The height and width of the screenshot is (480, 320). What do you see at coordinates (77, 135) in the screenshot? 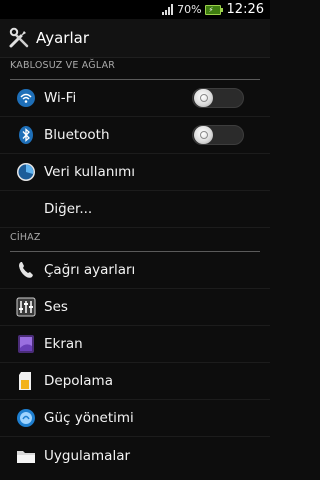
I see `bluetooth-label: Bluetooth` at bounding box center [77, 135].